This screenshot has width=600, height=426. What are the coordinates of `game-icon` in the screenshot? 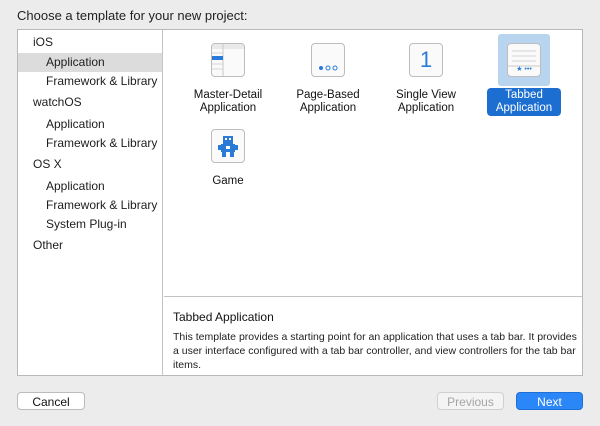 It's located at (228, 146).